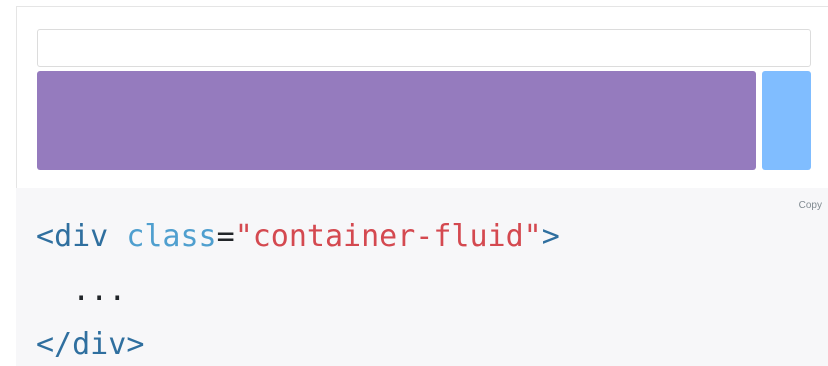  I want to click on copy-button: Copy, so click(810, 205).